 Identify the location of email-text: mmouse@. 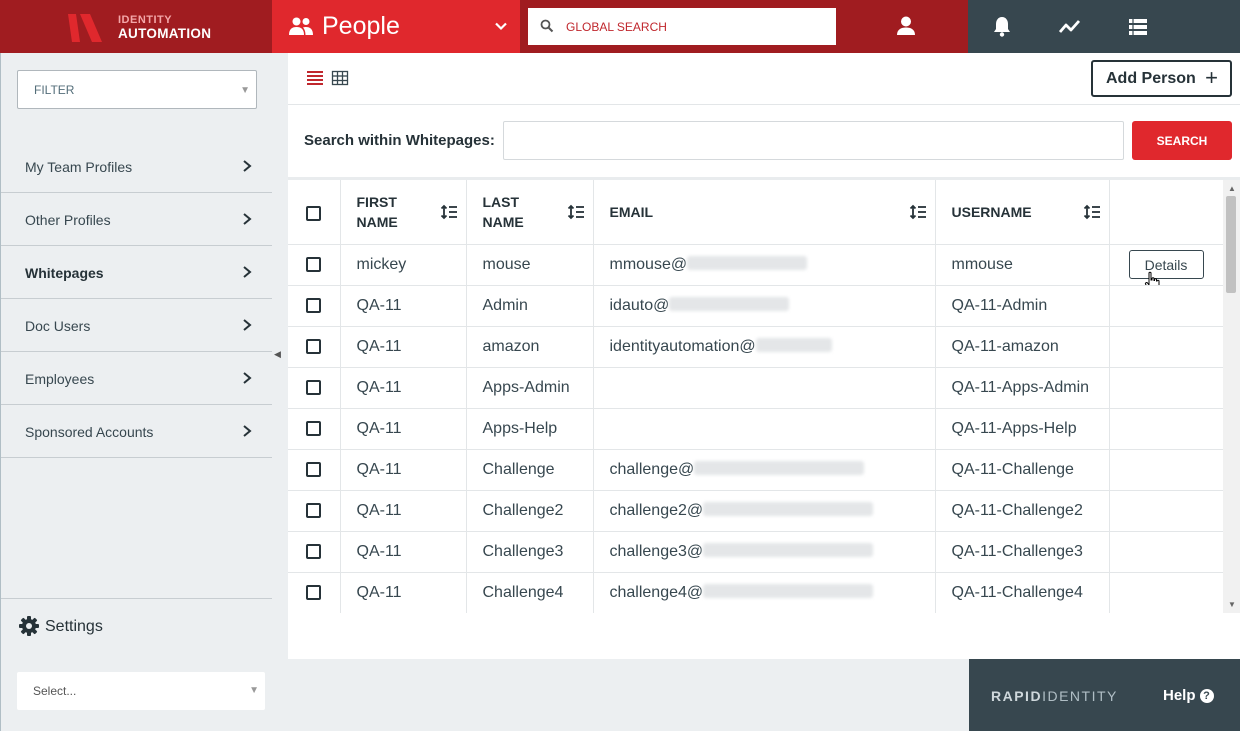
(648, 264).